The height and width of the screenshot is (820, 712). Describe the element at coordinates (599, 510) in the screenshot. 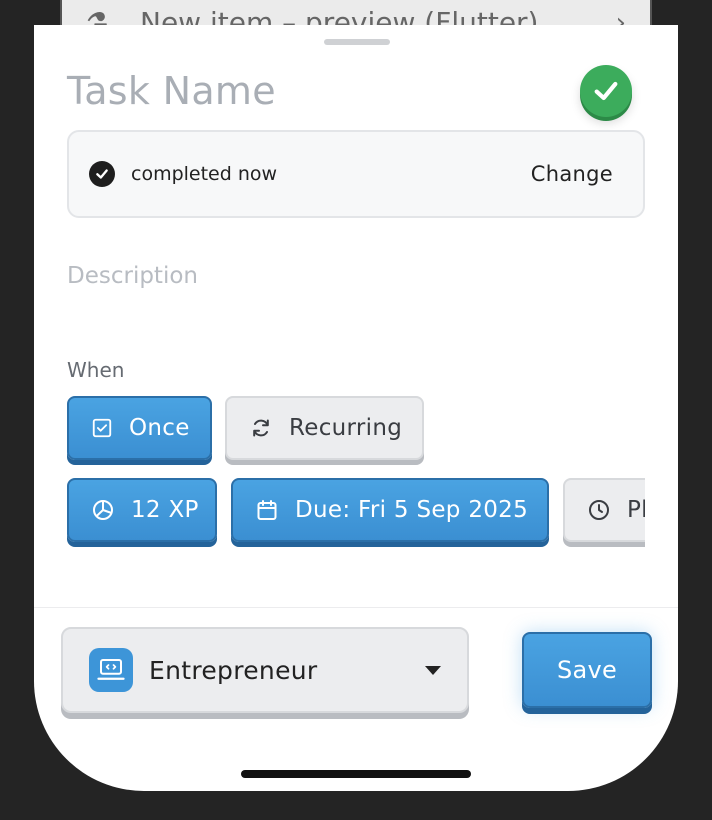

I see `clock-icon` at that location.